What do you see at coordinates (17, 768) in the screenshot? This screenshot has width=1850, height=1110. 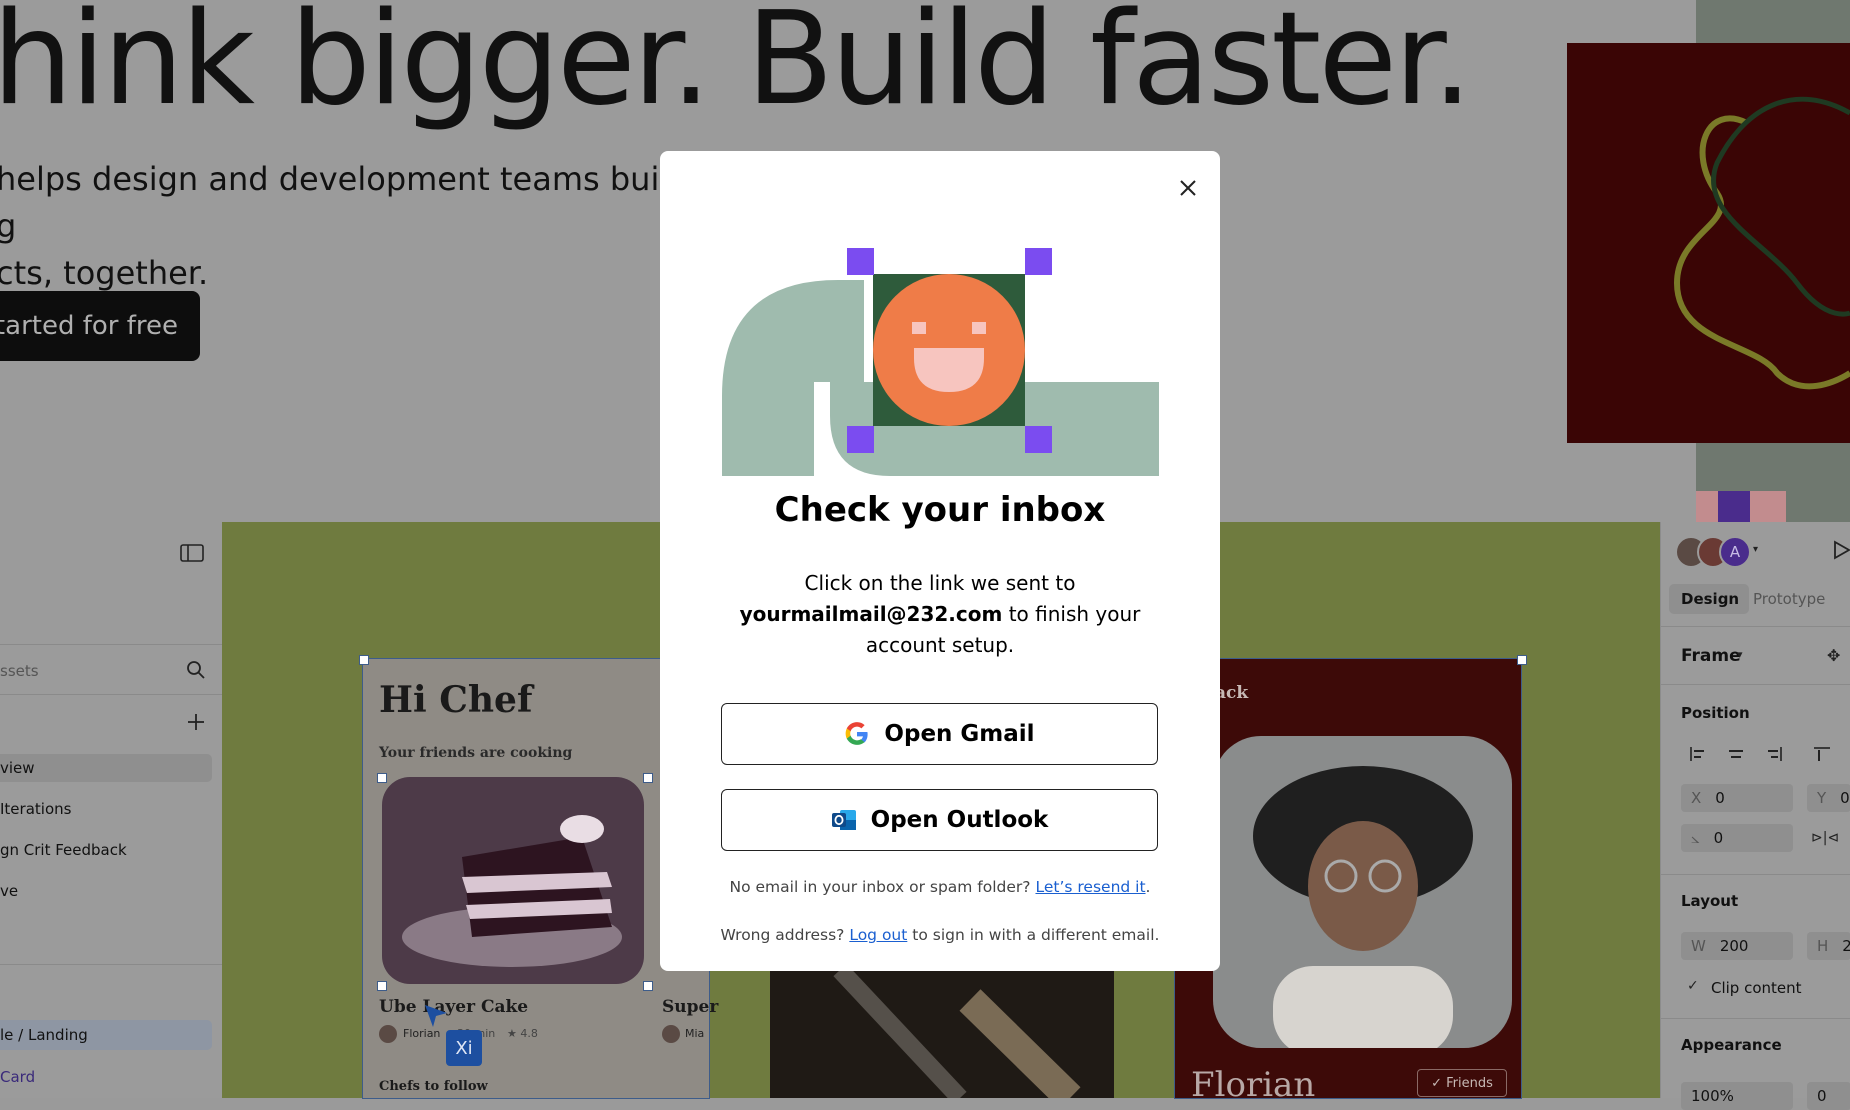 I see `page-item: view` at bounding box center [17, 768].